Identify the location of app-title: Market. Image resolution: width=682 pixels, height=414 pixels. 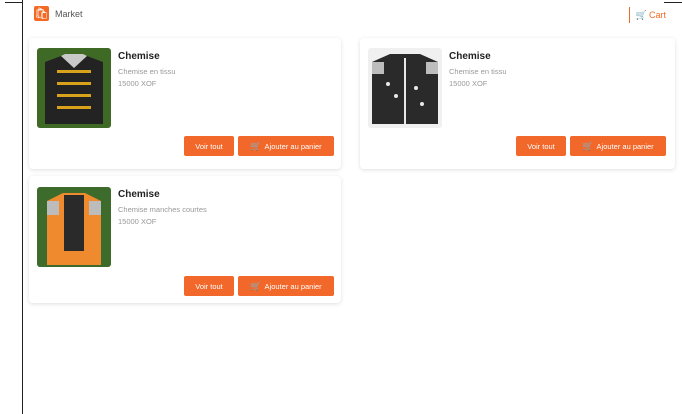
(69, 14).